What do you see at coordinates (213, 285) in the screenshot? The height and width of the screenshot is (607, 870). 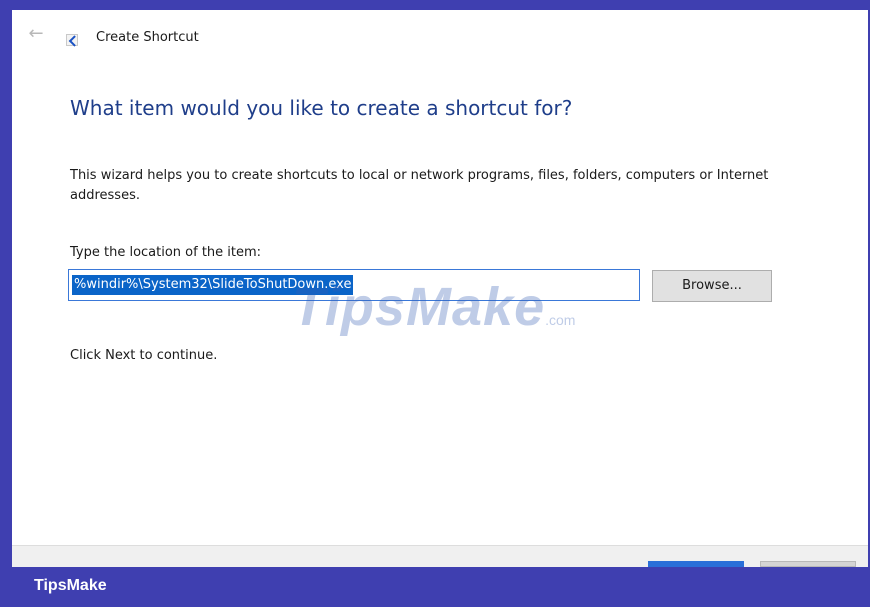 I see `location-input-value: %windir%\System32\SlideToShutDown.exe` at bounding box center [213, 285].